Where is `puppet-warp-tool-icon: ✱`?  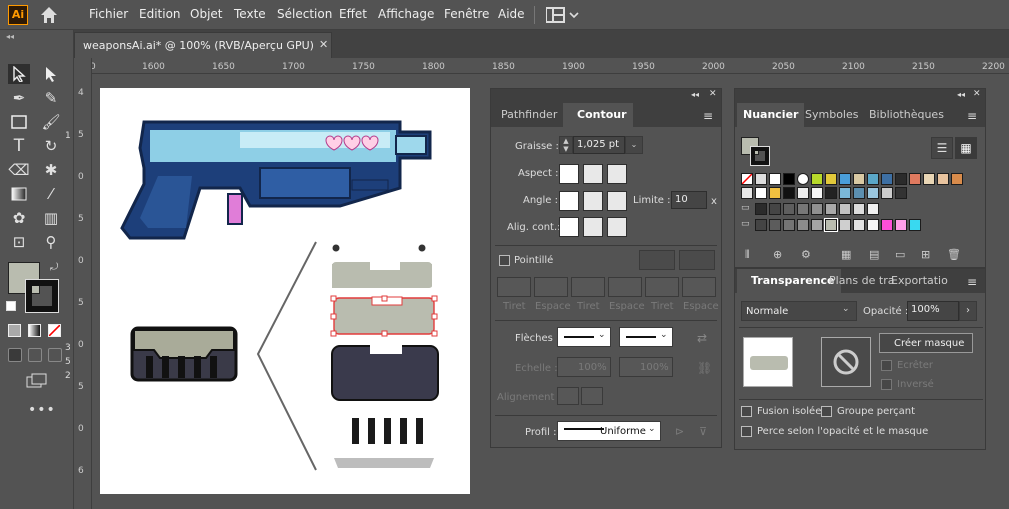
puppet-warp-tool-icon: ✱ is located at coordinates (51, 170).